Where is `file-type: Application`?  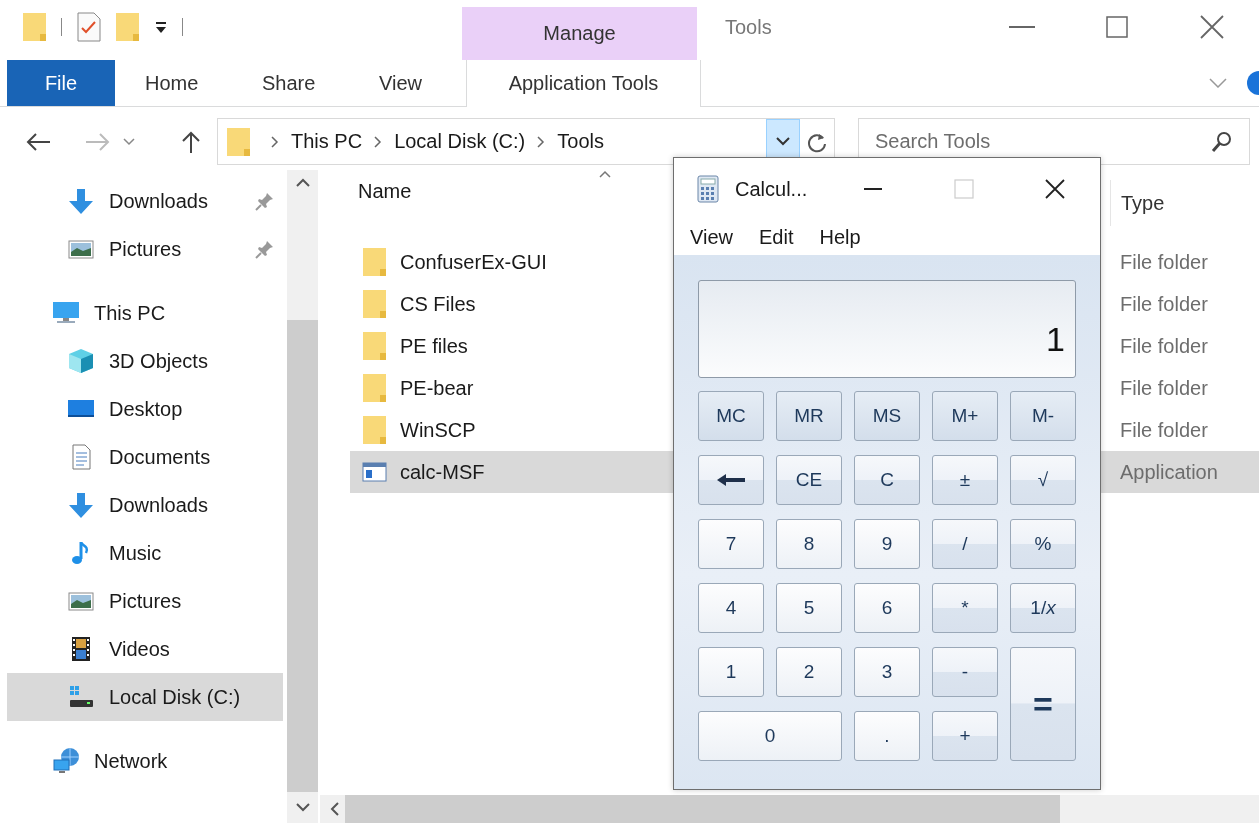
file-type: Application is located at coordinates (1168, 472).